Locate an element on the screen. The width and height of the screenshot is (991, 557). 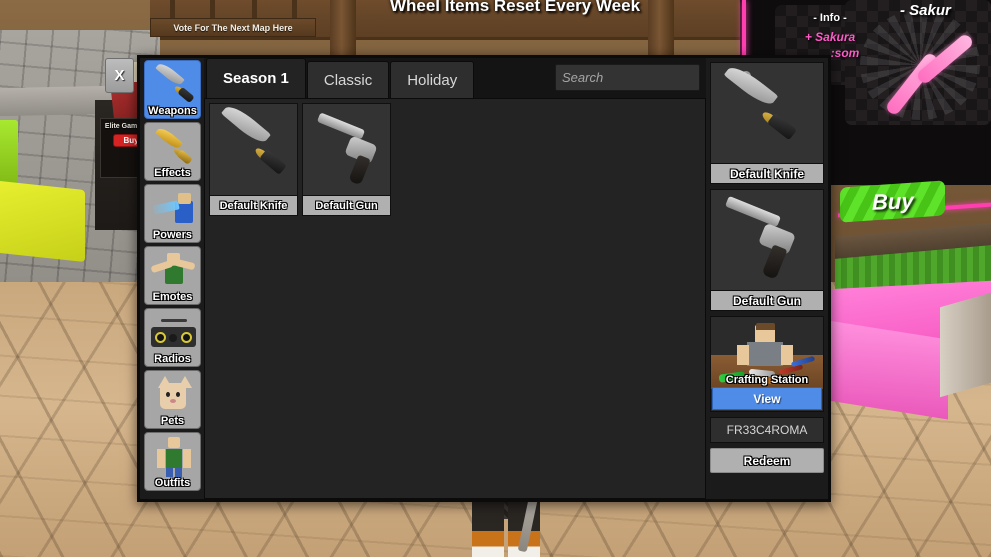
redeem-button-label: Redeem is located at coordinates (767, 460).